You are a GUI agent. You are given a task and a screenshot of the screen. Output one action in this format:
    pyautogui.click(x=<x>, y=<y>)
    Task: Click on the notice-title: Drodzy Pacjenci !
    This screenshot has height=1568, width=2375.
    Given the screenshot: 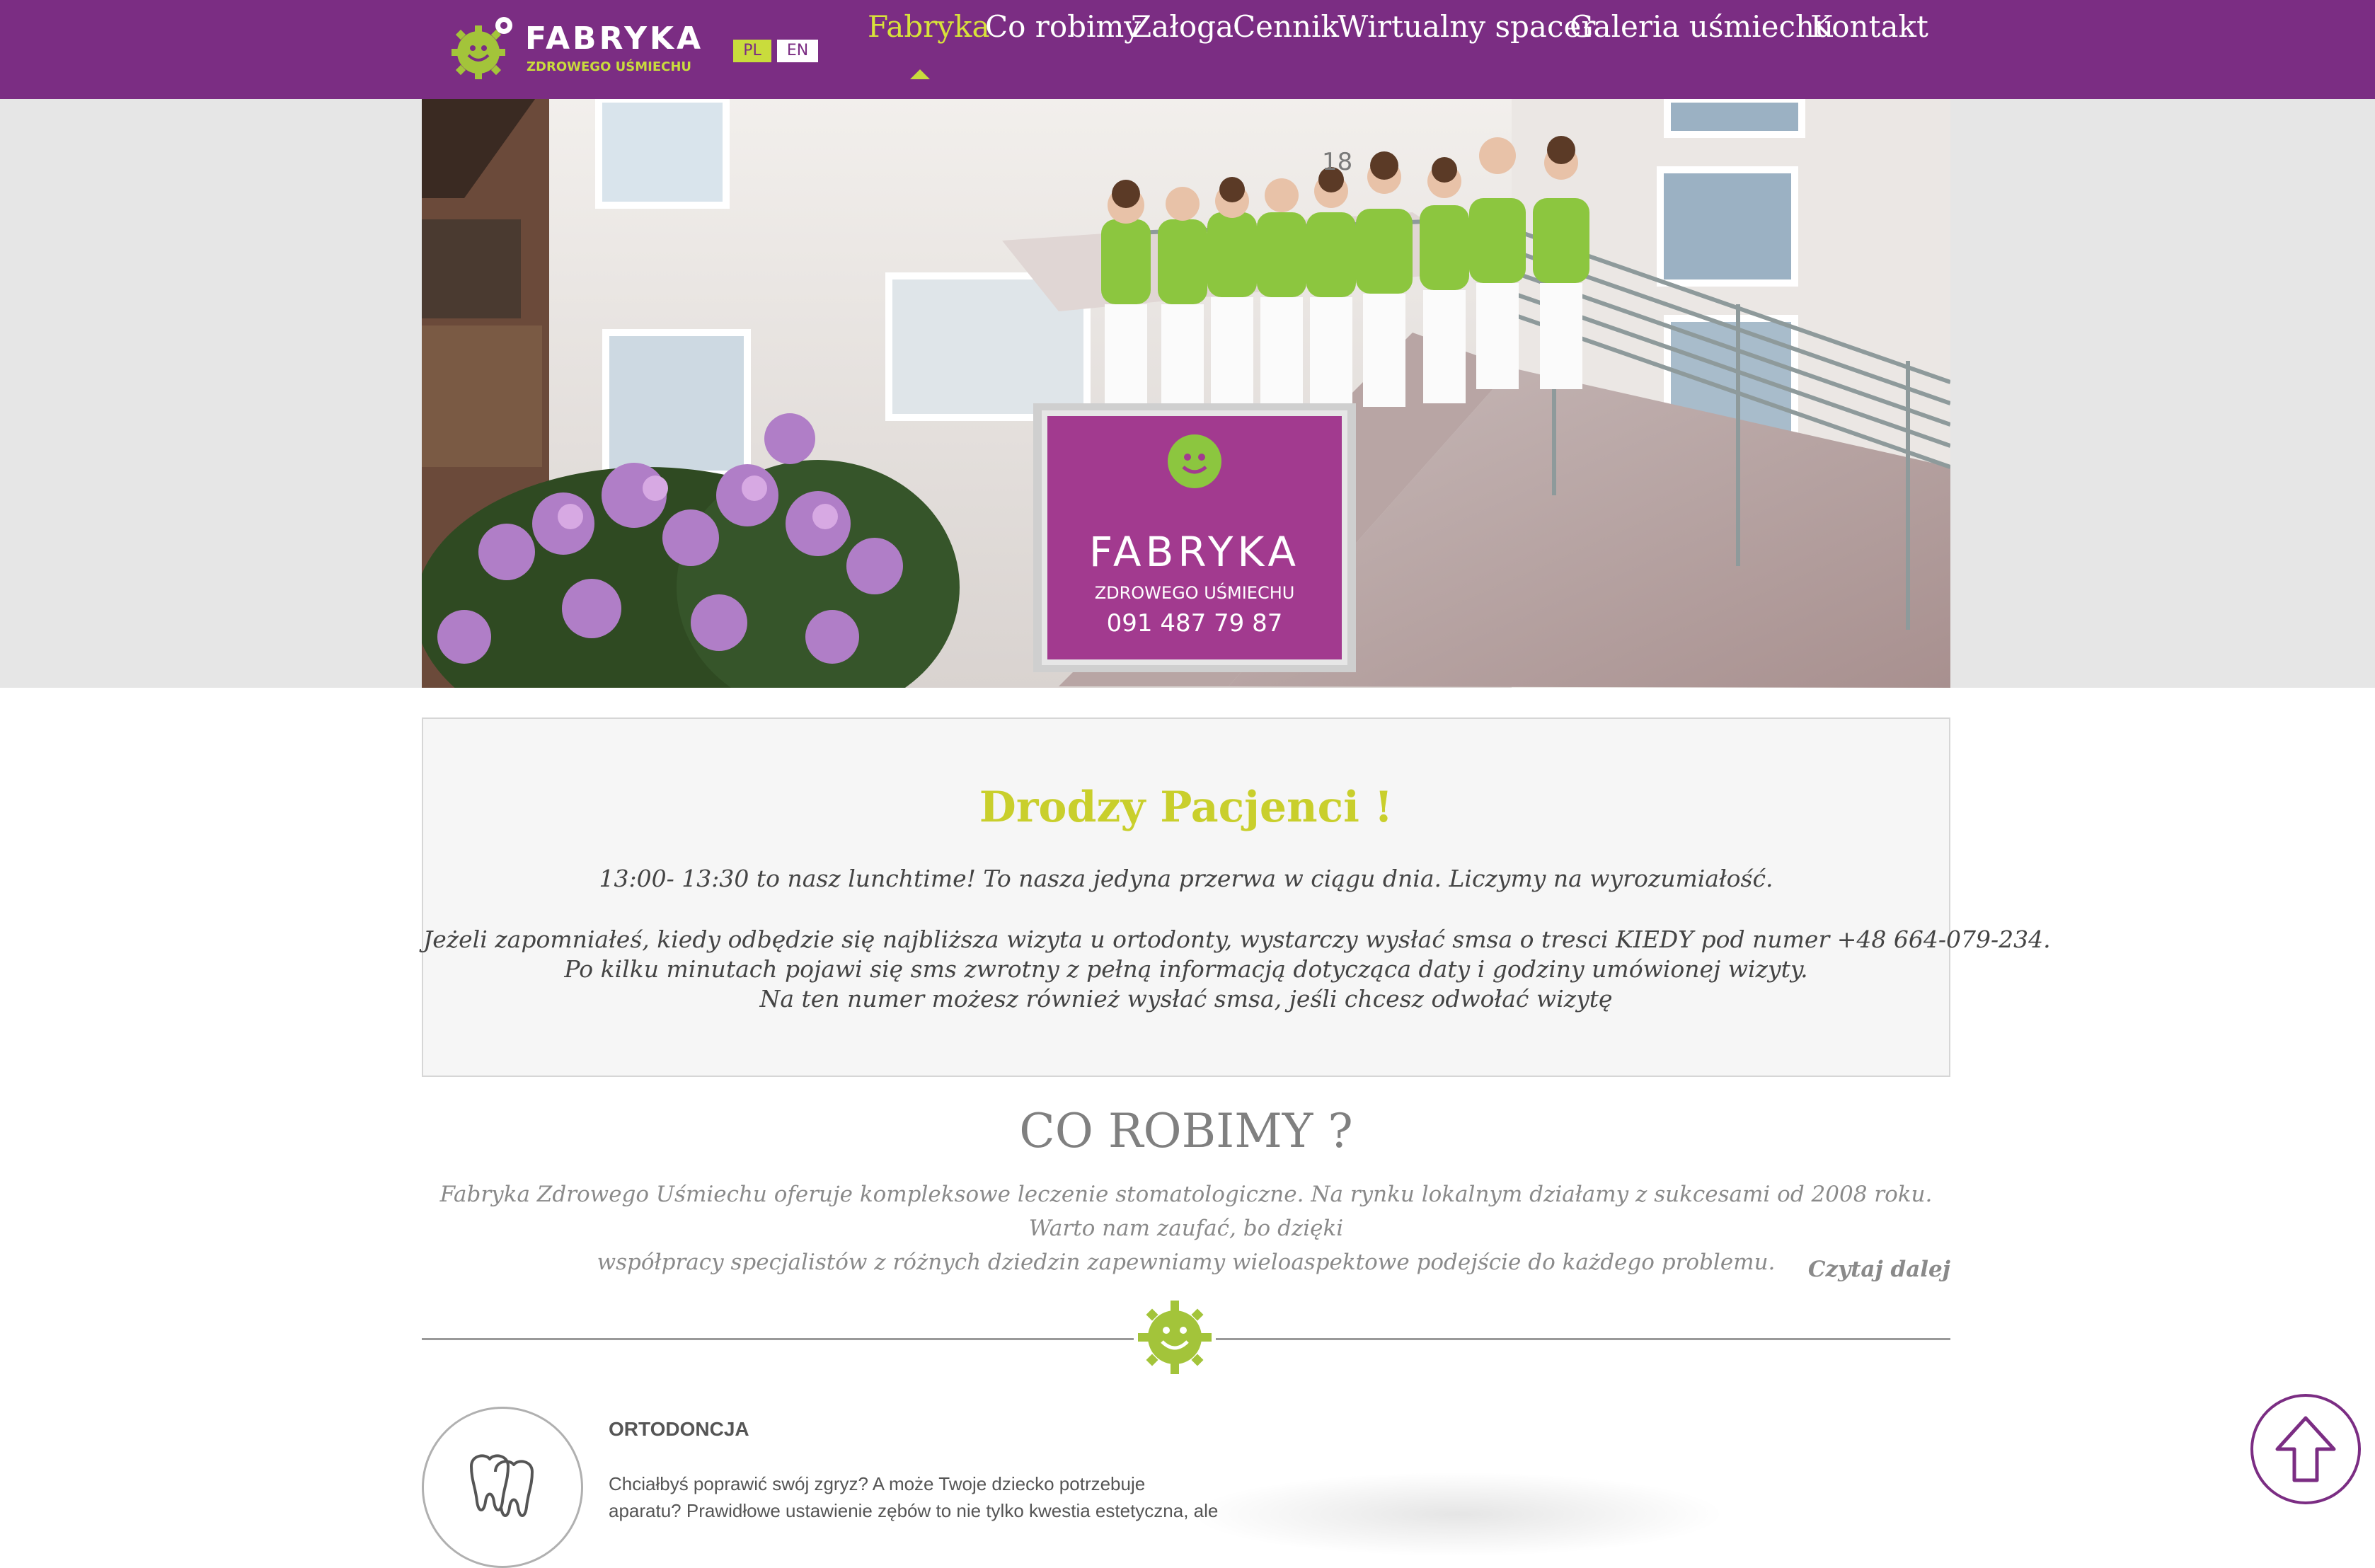 What is the action you would take?
    pyautogui.click(x=1186, y=807)
    